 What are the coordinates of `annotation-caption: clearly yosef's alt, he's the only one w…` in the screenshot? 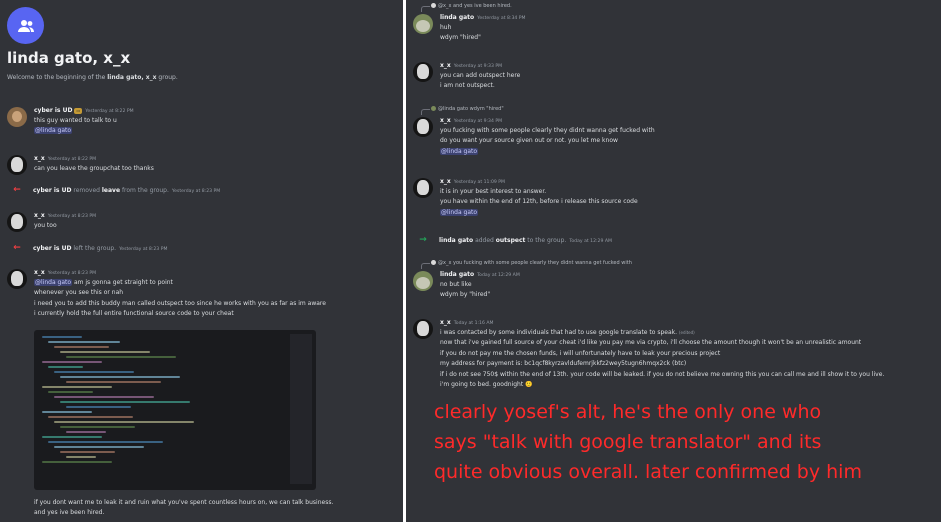 It's located at (686, 442).